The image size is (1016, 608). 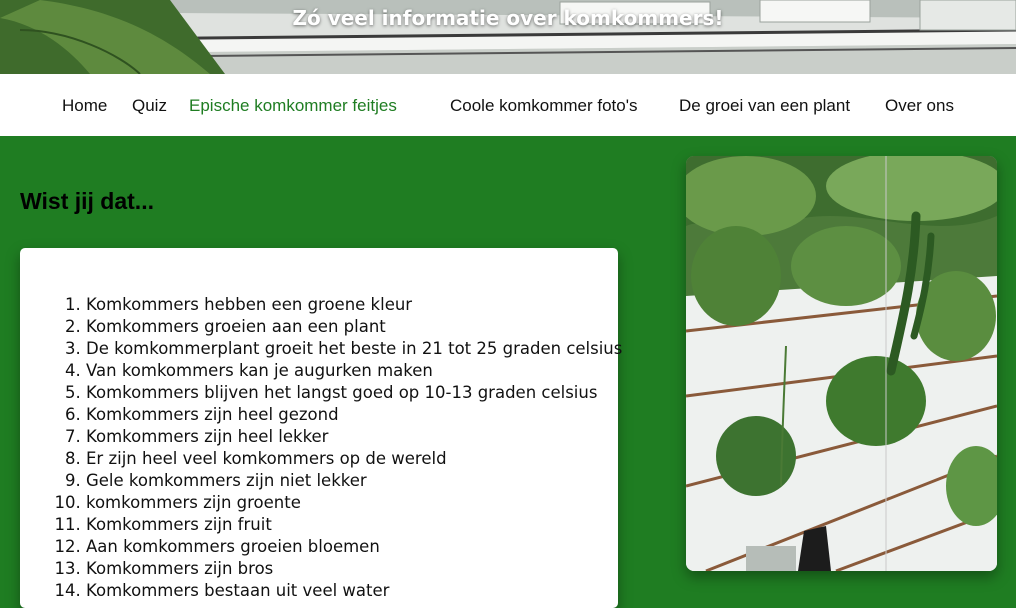 I want to click on header-banner: Zó veel informatie over komkommers!, so click(x=508, y=37).